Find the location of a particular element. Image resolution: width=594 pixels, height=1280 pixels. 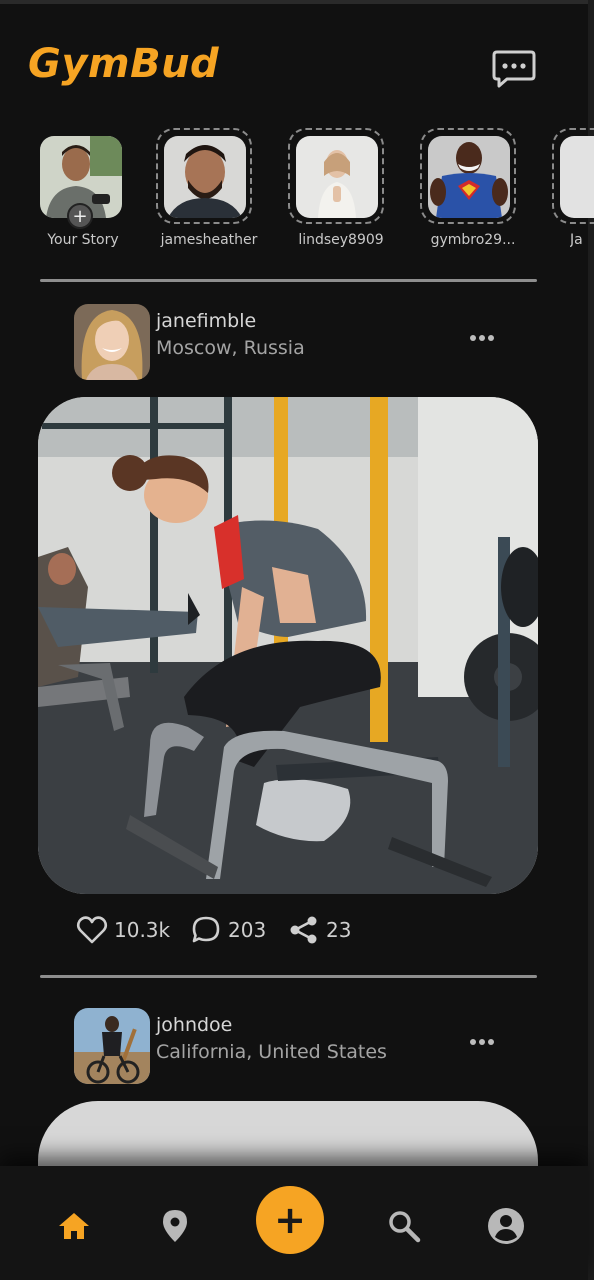

nav-location is located at coordinates (175, 1226).